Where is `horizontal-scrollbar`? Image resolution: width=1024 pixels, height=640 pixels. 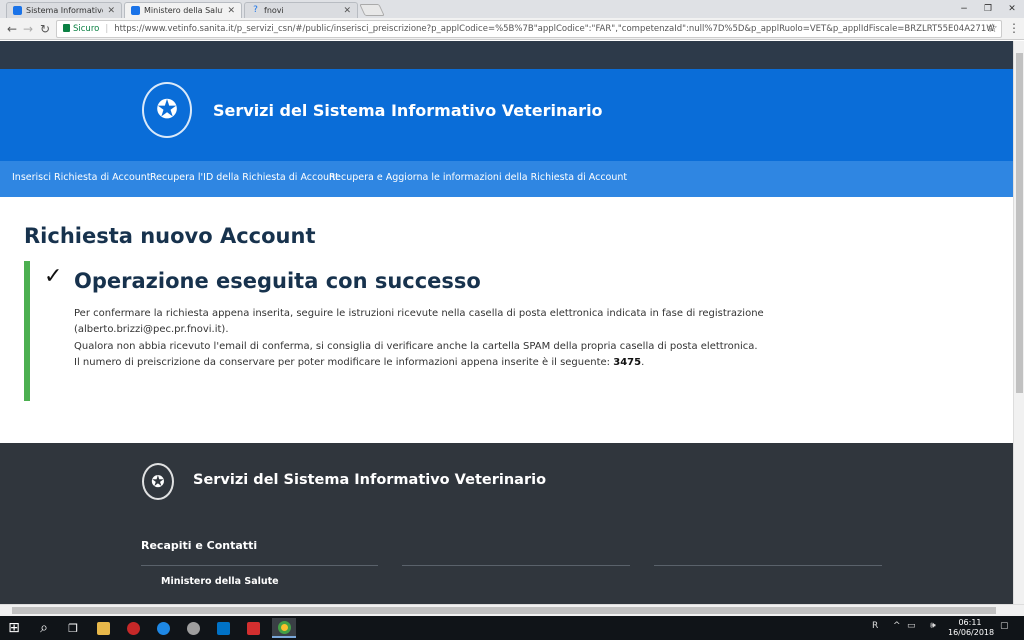 horizontal-scrollbar is located at coordinates (512, 610).